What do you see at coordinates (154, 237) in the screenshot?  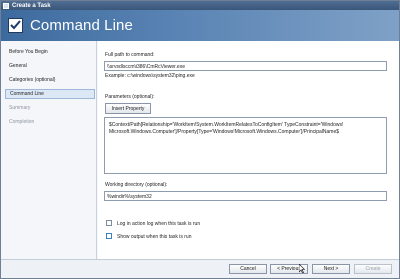 I see `show-output-checkbox-label: Show output when this task is run` at bounding box center [154, 237].